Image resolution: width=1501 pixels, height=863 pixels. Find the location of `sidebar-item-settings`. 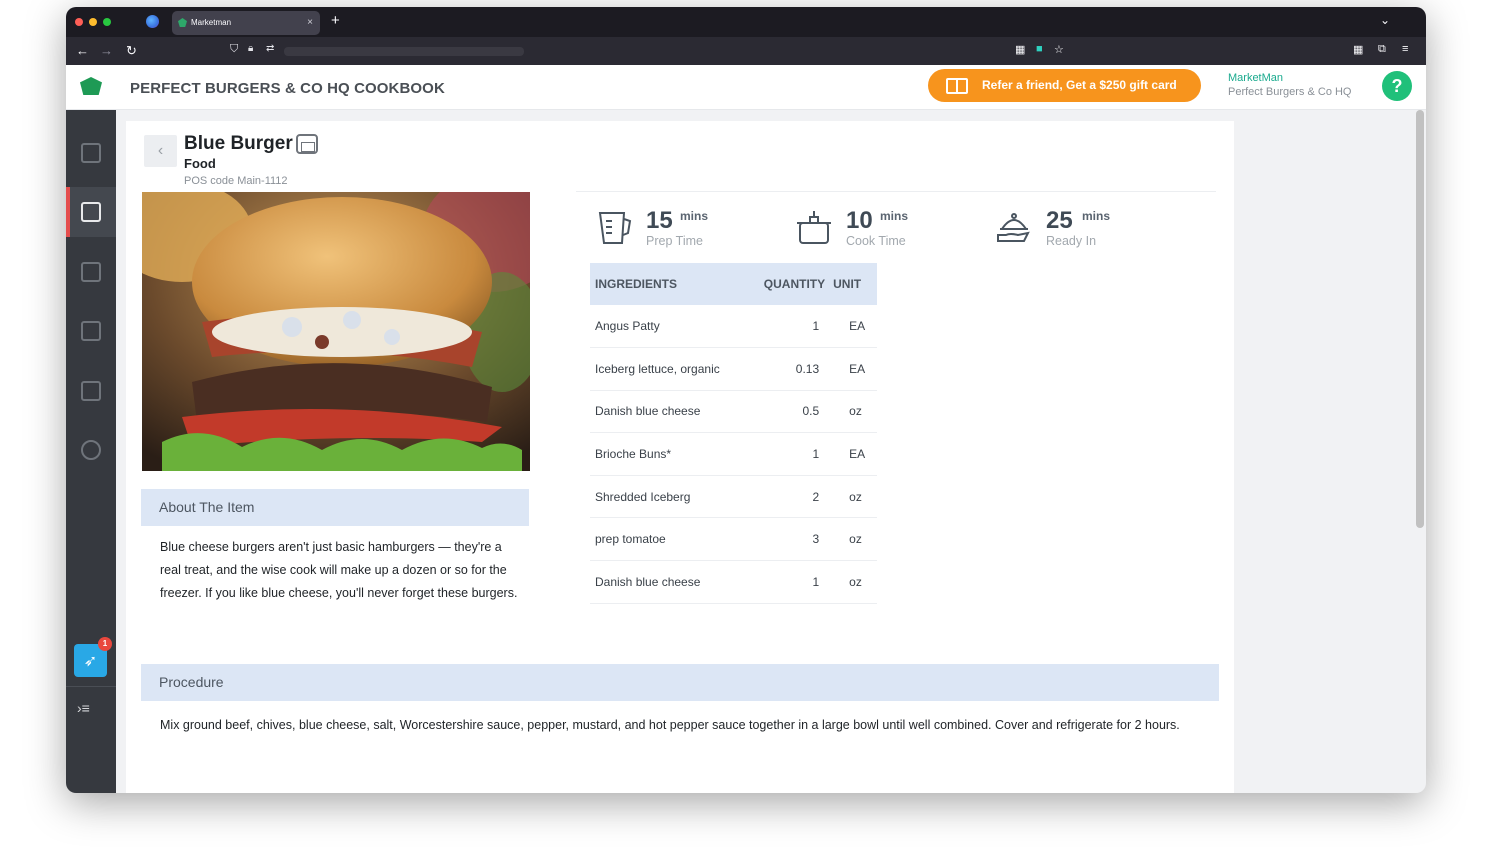

sidebar-item-settings is located at coordinates (91, 450).